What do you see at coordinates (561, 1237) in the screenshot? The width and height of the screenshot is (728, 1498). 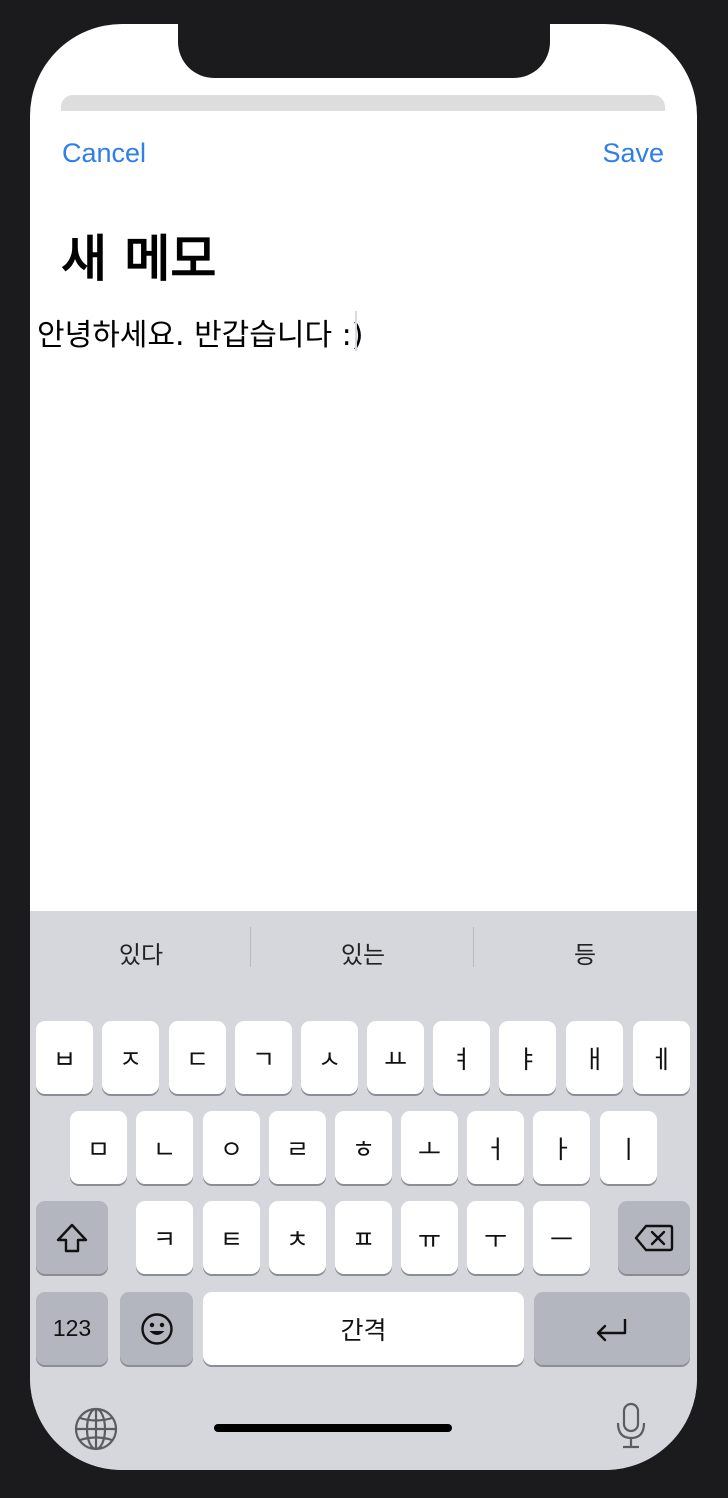 I see `key: ㅡ` at bounding box center [561, 1237].